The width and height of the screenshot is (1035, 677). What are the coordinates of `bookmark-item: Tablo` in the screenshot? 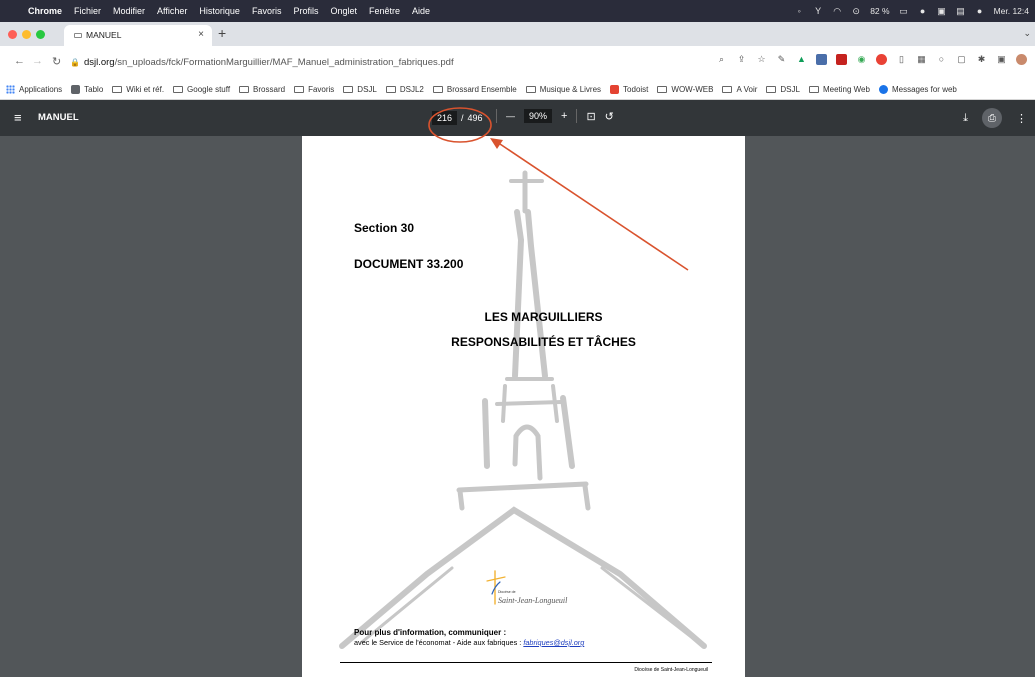 It's located at (87, 89).